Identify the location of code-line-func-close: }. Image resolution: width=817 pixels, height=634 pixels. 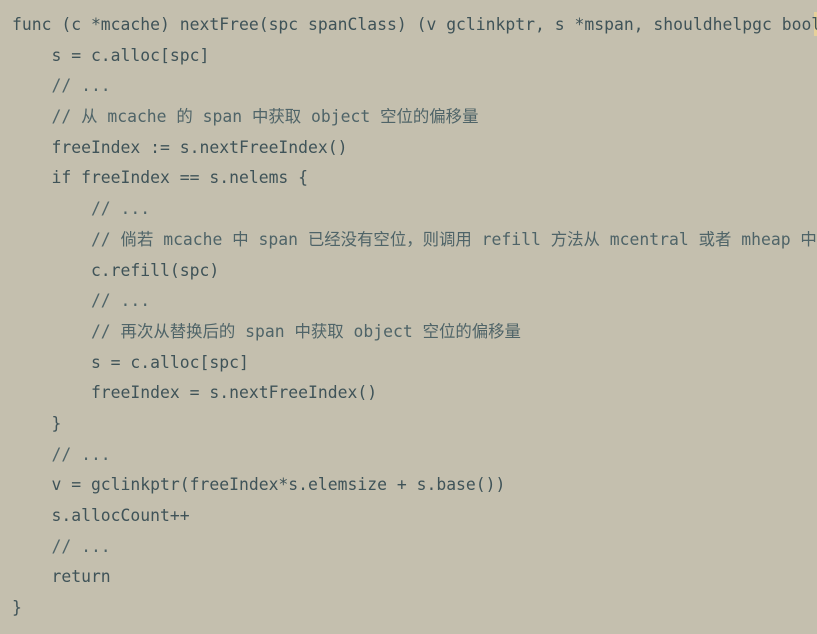
(17, 608).